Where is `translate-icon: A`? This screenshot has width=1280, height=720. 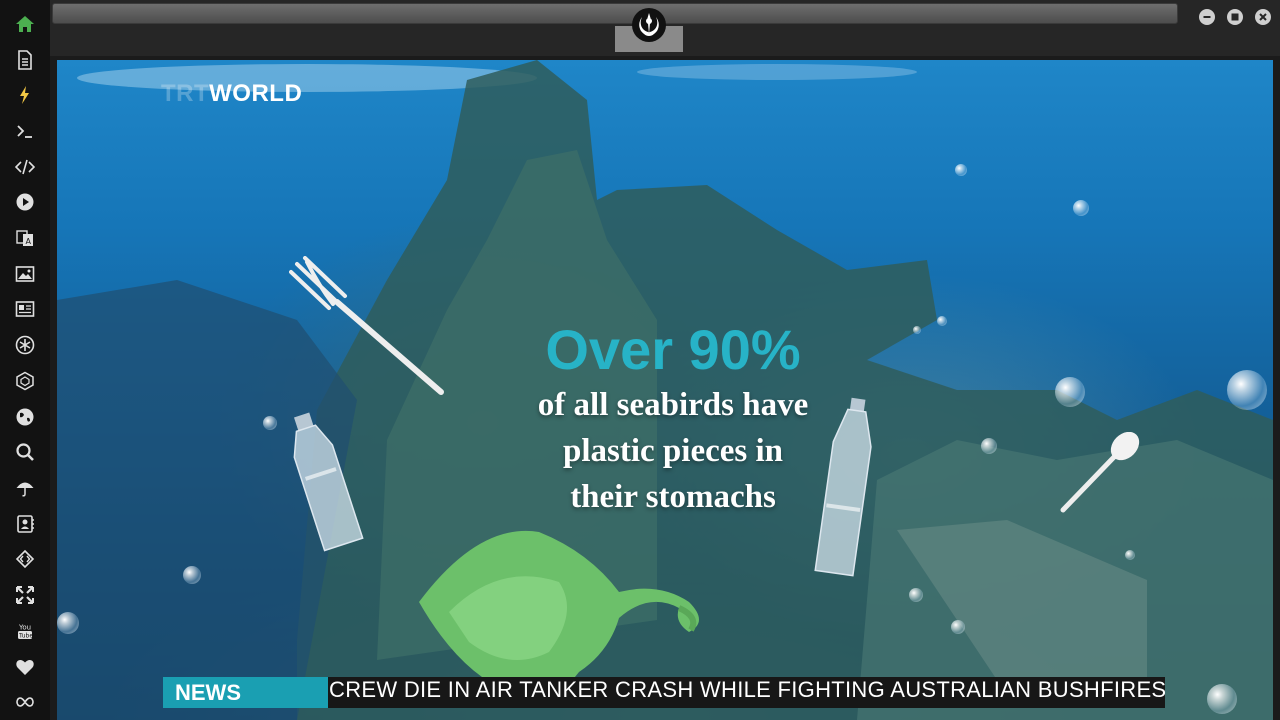
translate-icon: A is located at coordinates (24, 238).